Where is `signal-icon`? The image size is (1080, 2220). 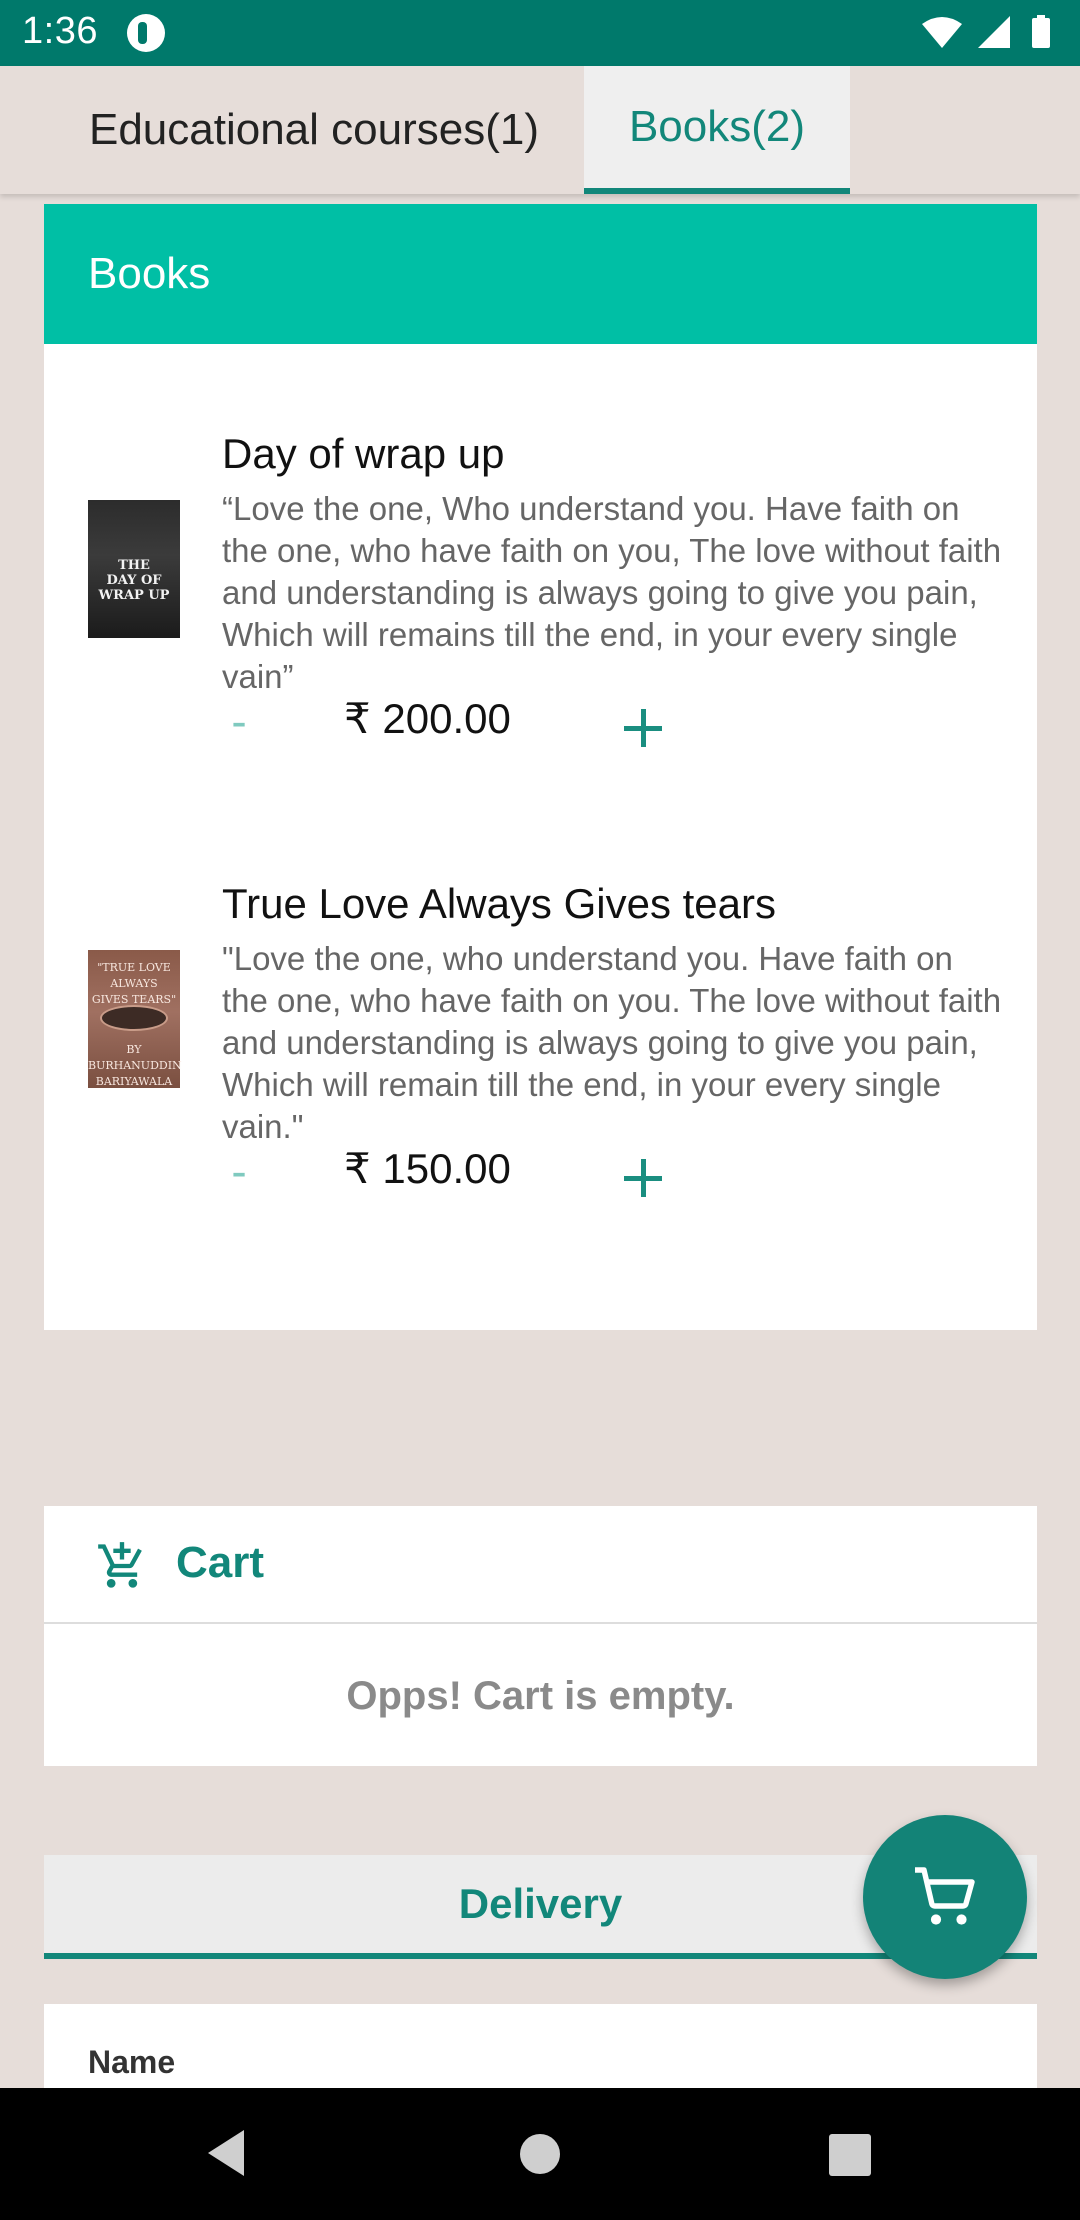
signal-icon is located at coordinates (994, 32).